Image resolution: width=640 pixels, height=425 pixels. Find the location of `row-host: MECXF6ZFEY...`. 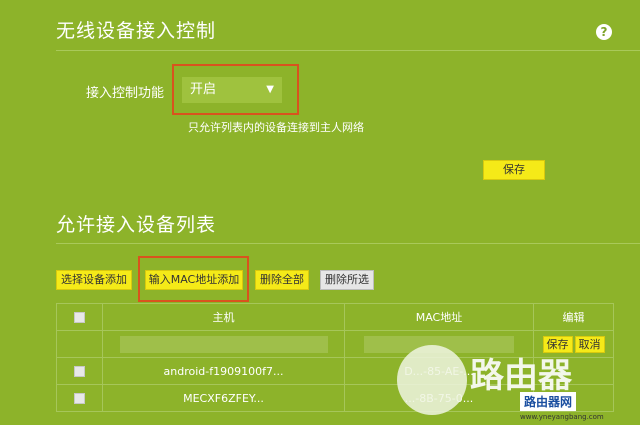

row-host: MECXF6ZFEY... is located at coordinates (223, 398).